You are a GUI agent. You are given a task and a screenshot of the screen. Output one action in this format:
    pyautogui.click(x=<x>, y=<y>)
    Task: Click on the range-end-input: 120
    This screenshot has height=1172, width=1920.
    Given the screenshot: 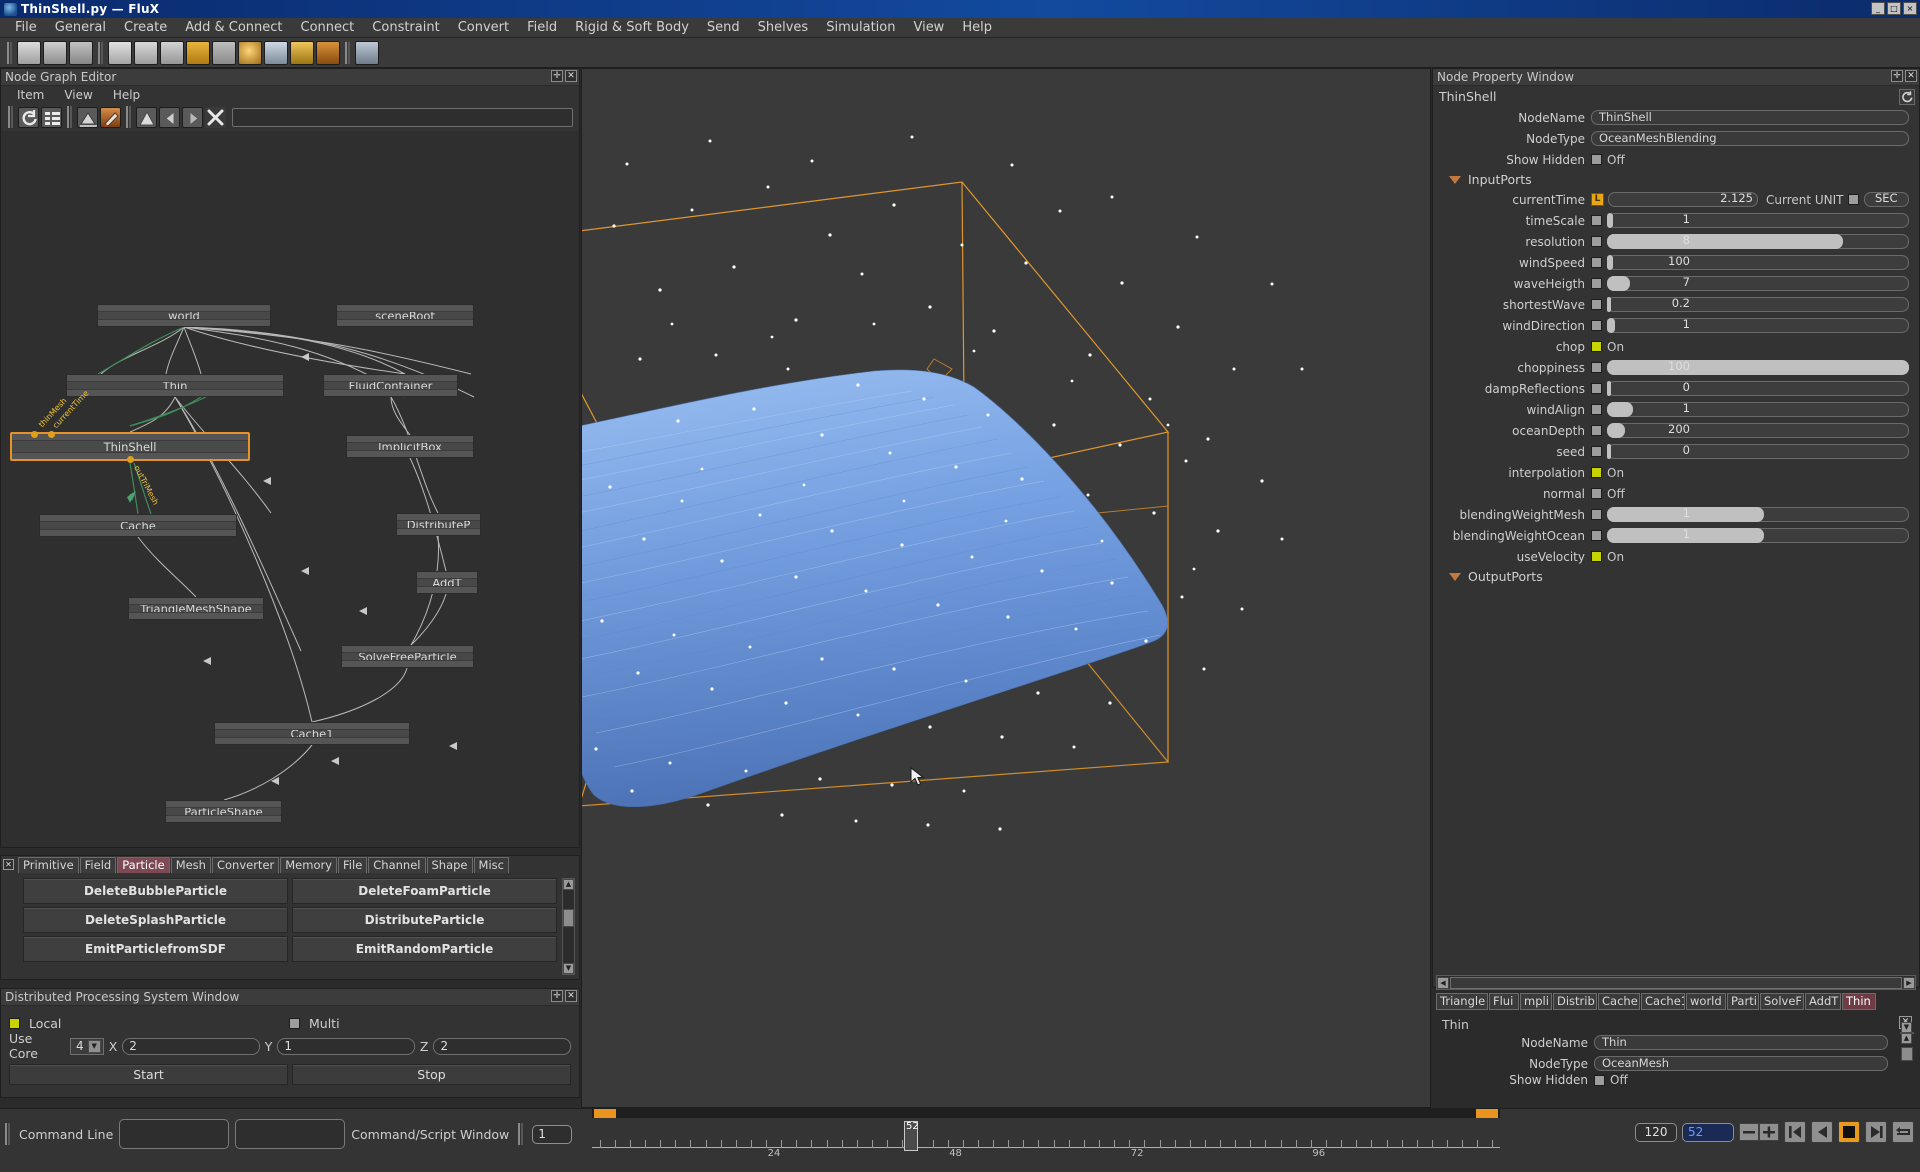 What is the action you would take?
    pyautogui.click(x=1656, y=1132)
    